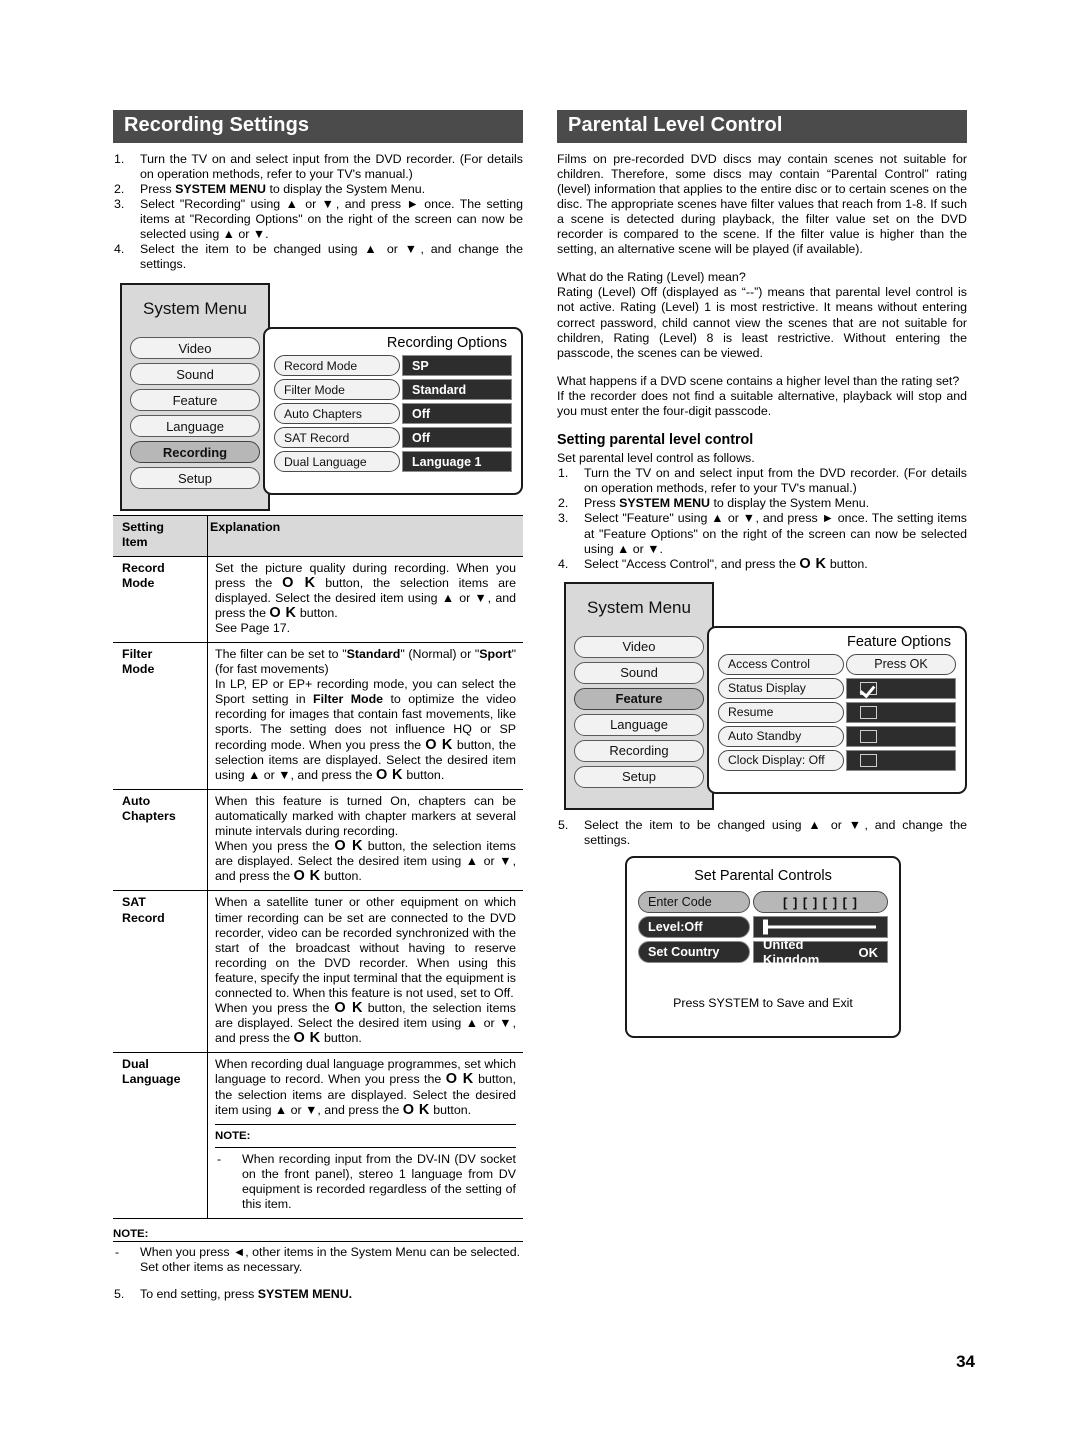  I want to click on bottom-note-label: NOTE:, so click(318, 1235).